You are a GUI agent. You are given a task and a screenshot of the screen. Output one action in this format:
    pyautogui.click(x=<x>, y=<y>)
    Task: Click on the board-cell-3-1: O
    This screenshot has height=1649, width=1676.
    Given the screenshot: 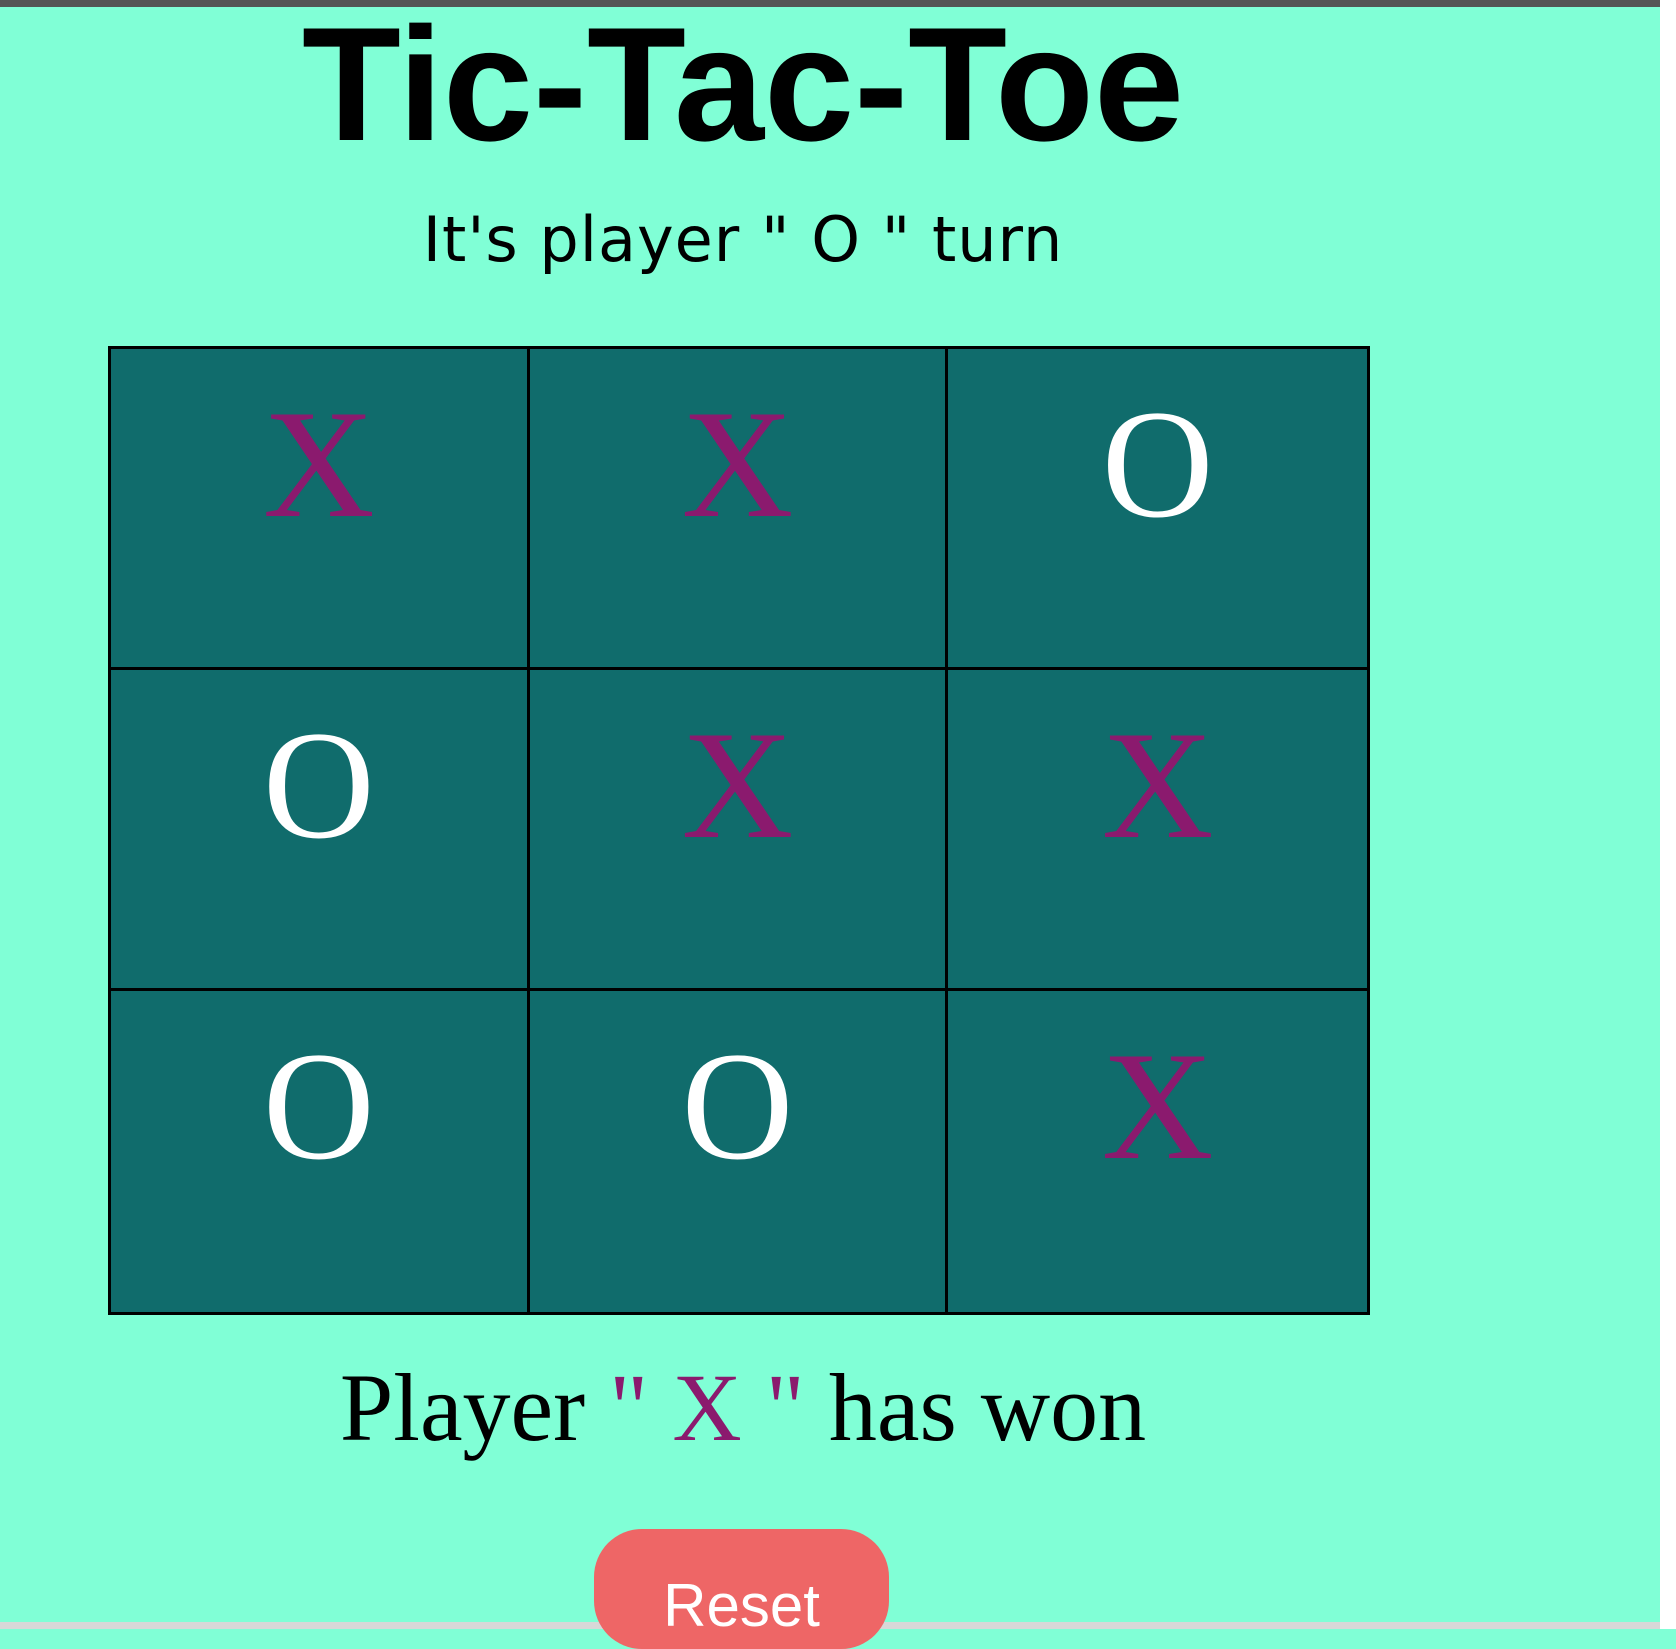 What is the action you would take?
    pyautogui.click(x=320, y=1151)
    